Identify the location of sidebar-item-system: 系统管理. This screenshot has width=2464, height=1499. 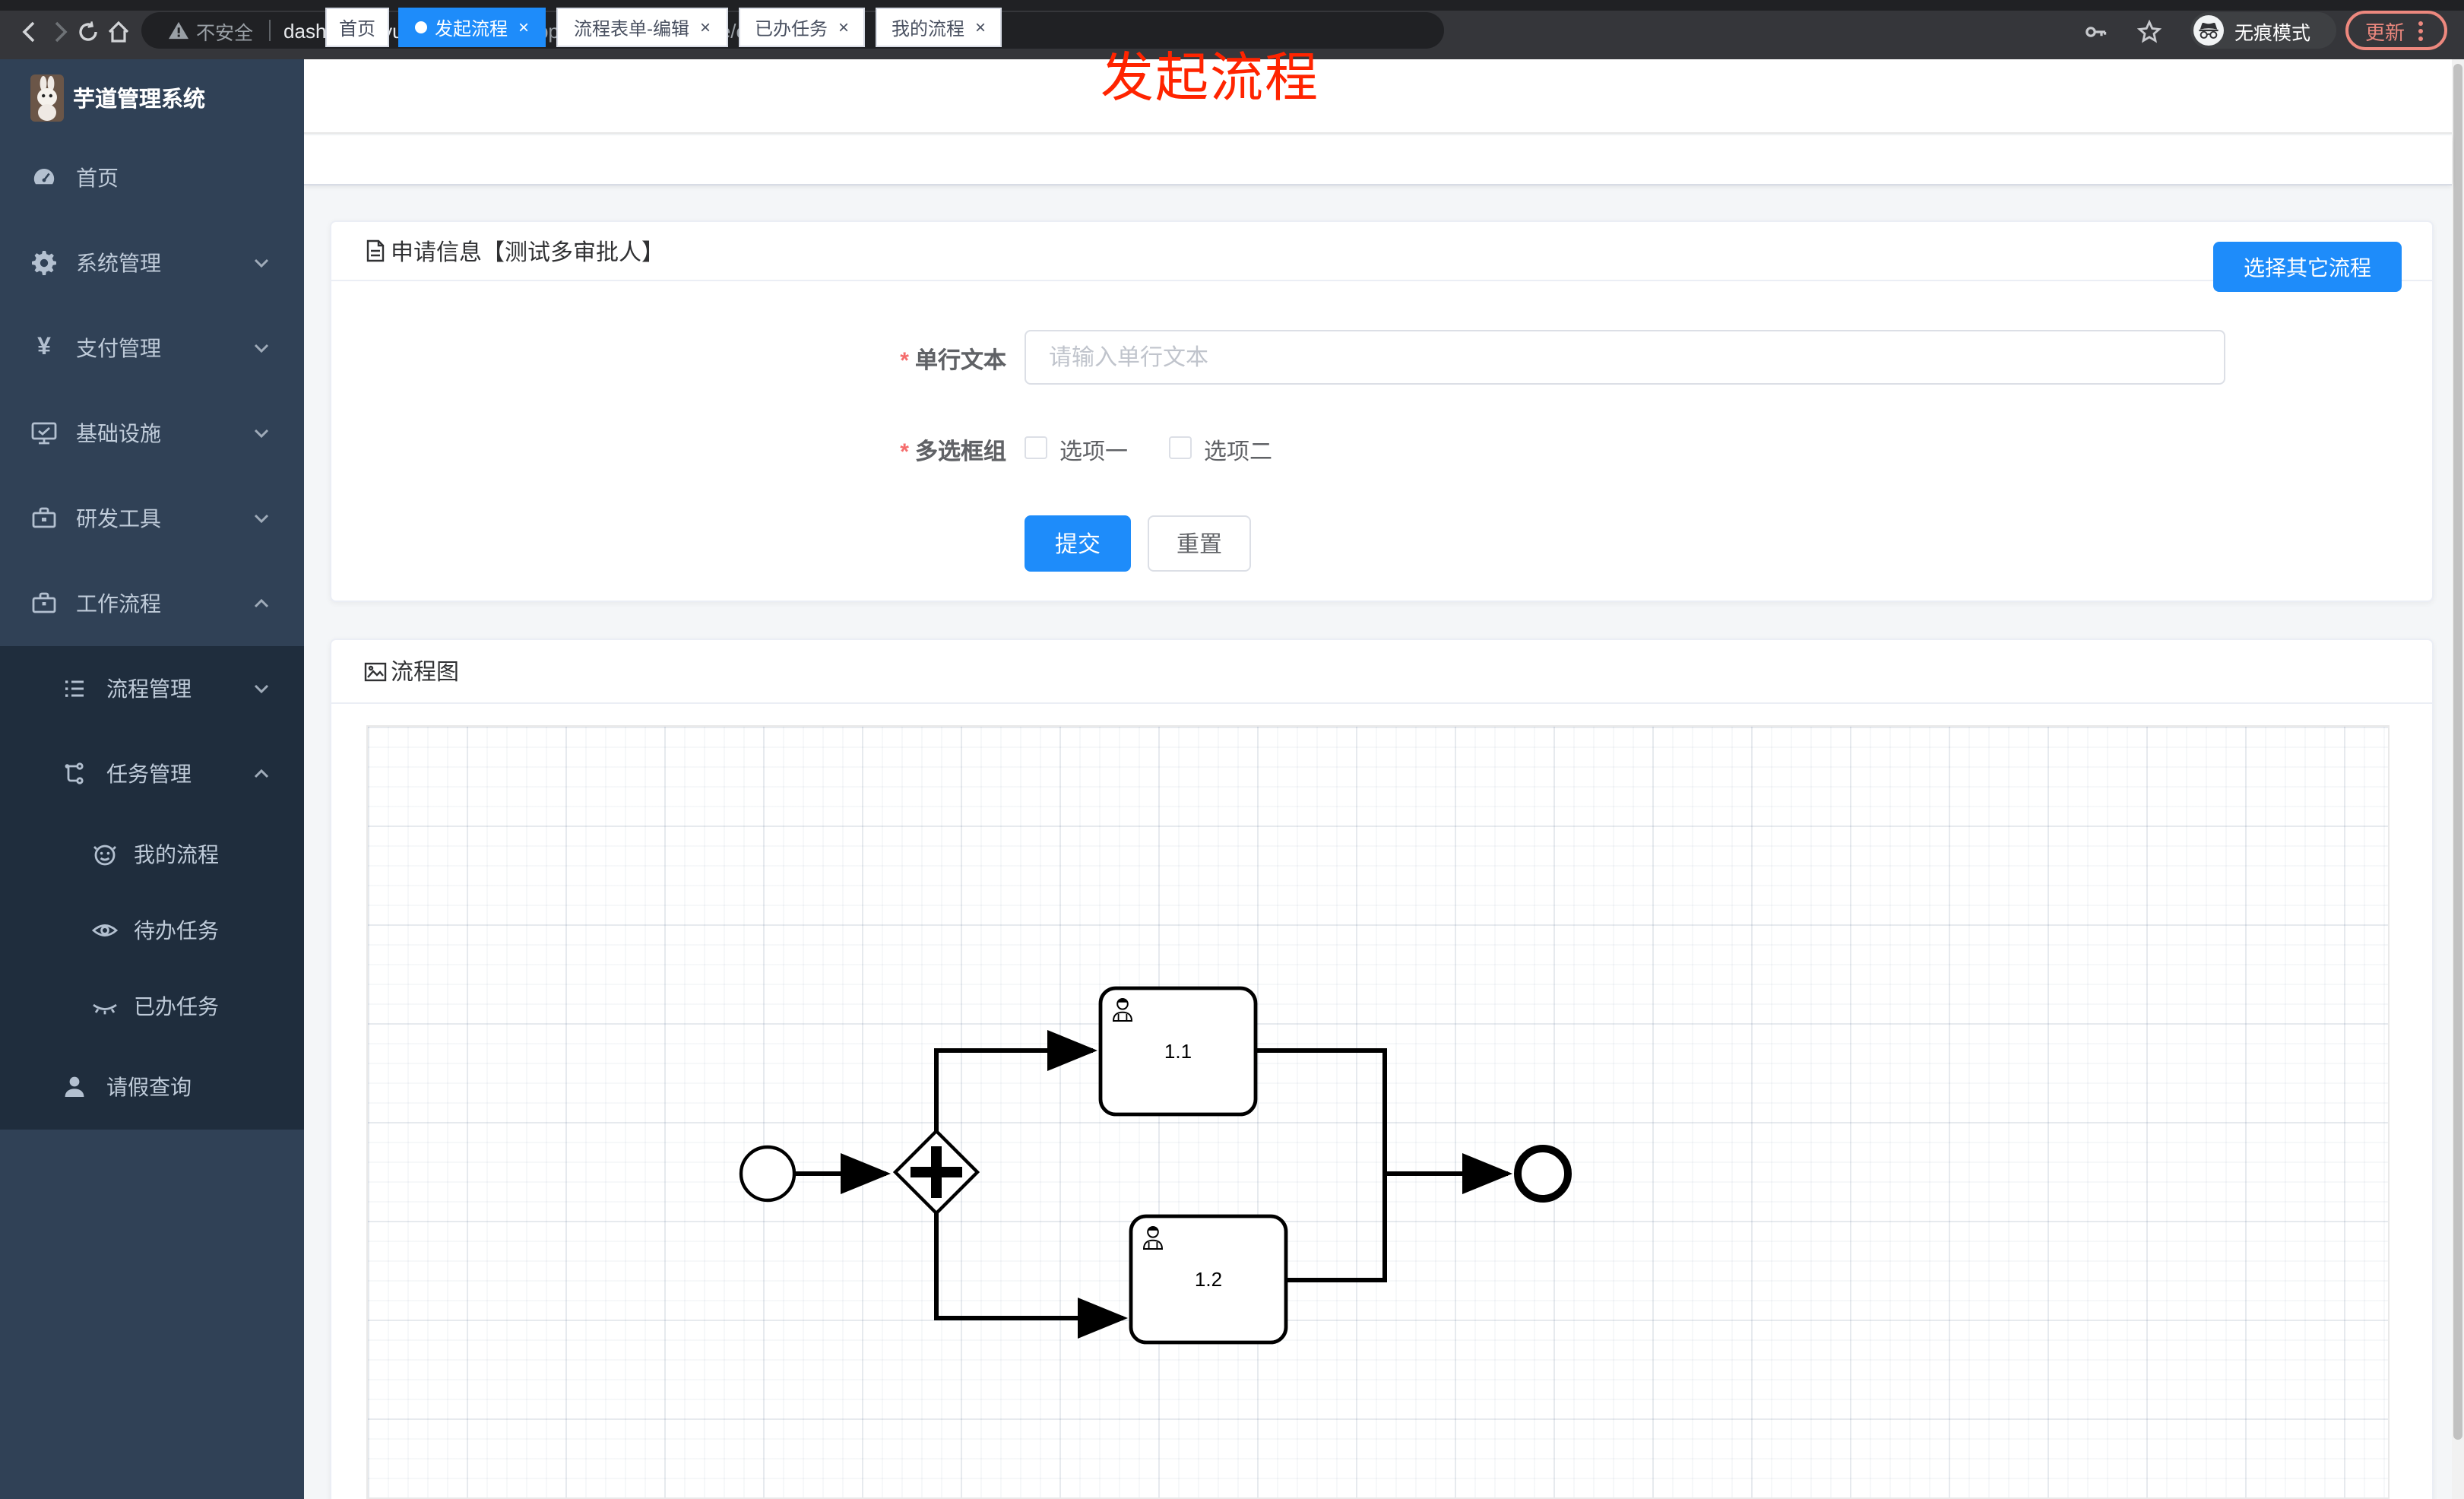
(152, 263).